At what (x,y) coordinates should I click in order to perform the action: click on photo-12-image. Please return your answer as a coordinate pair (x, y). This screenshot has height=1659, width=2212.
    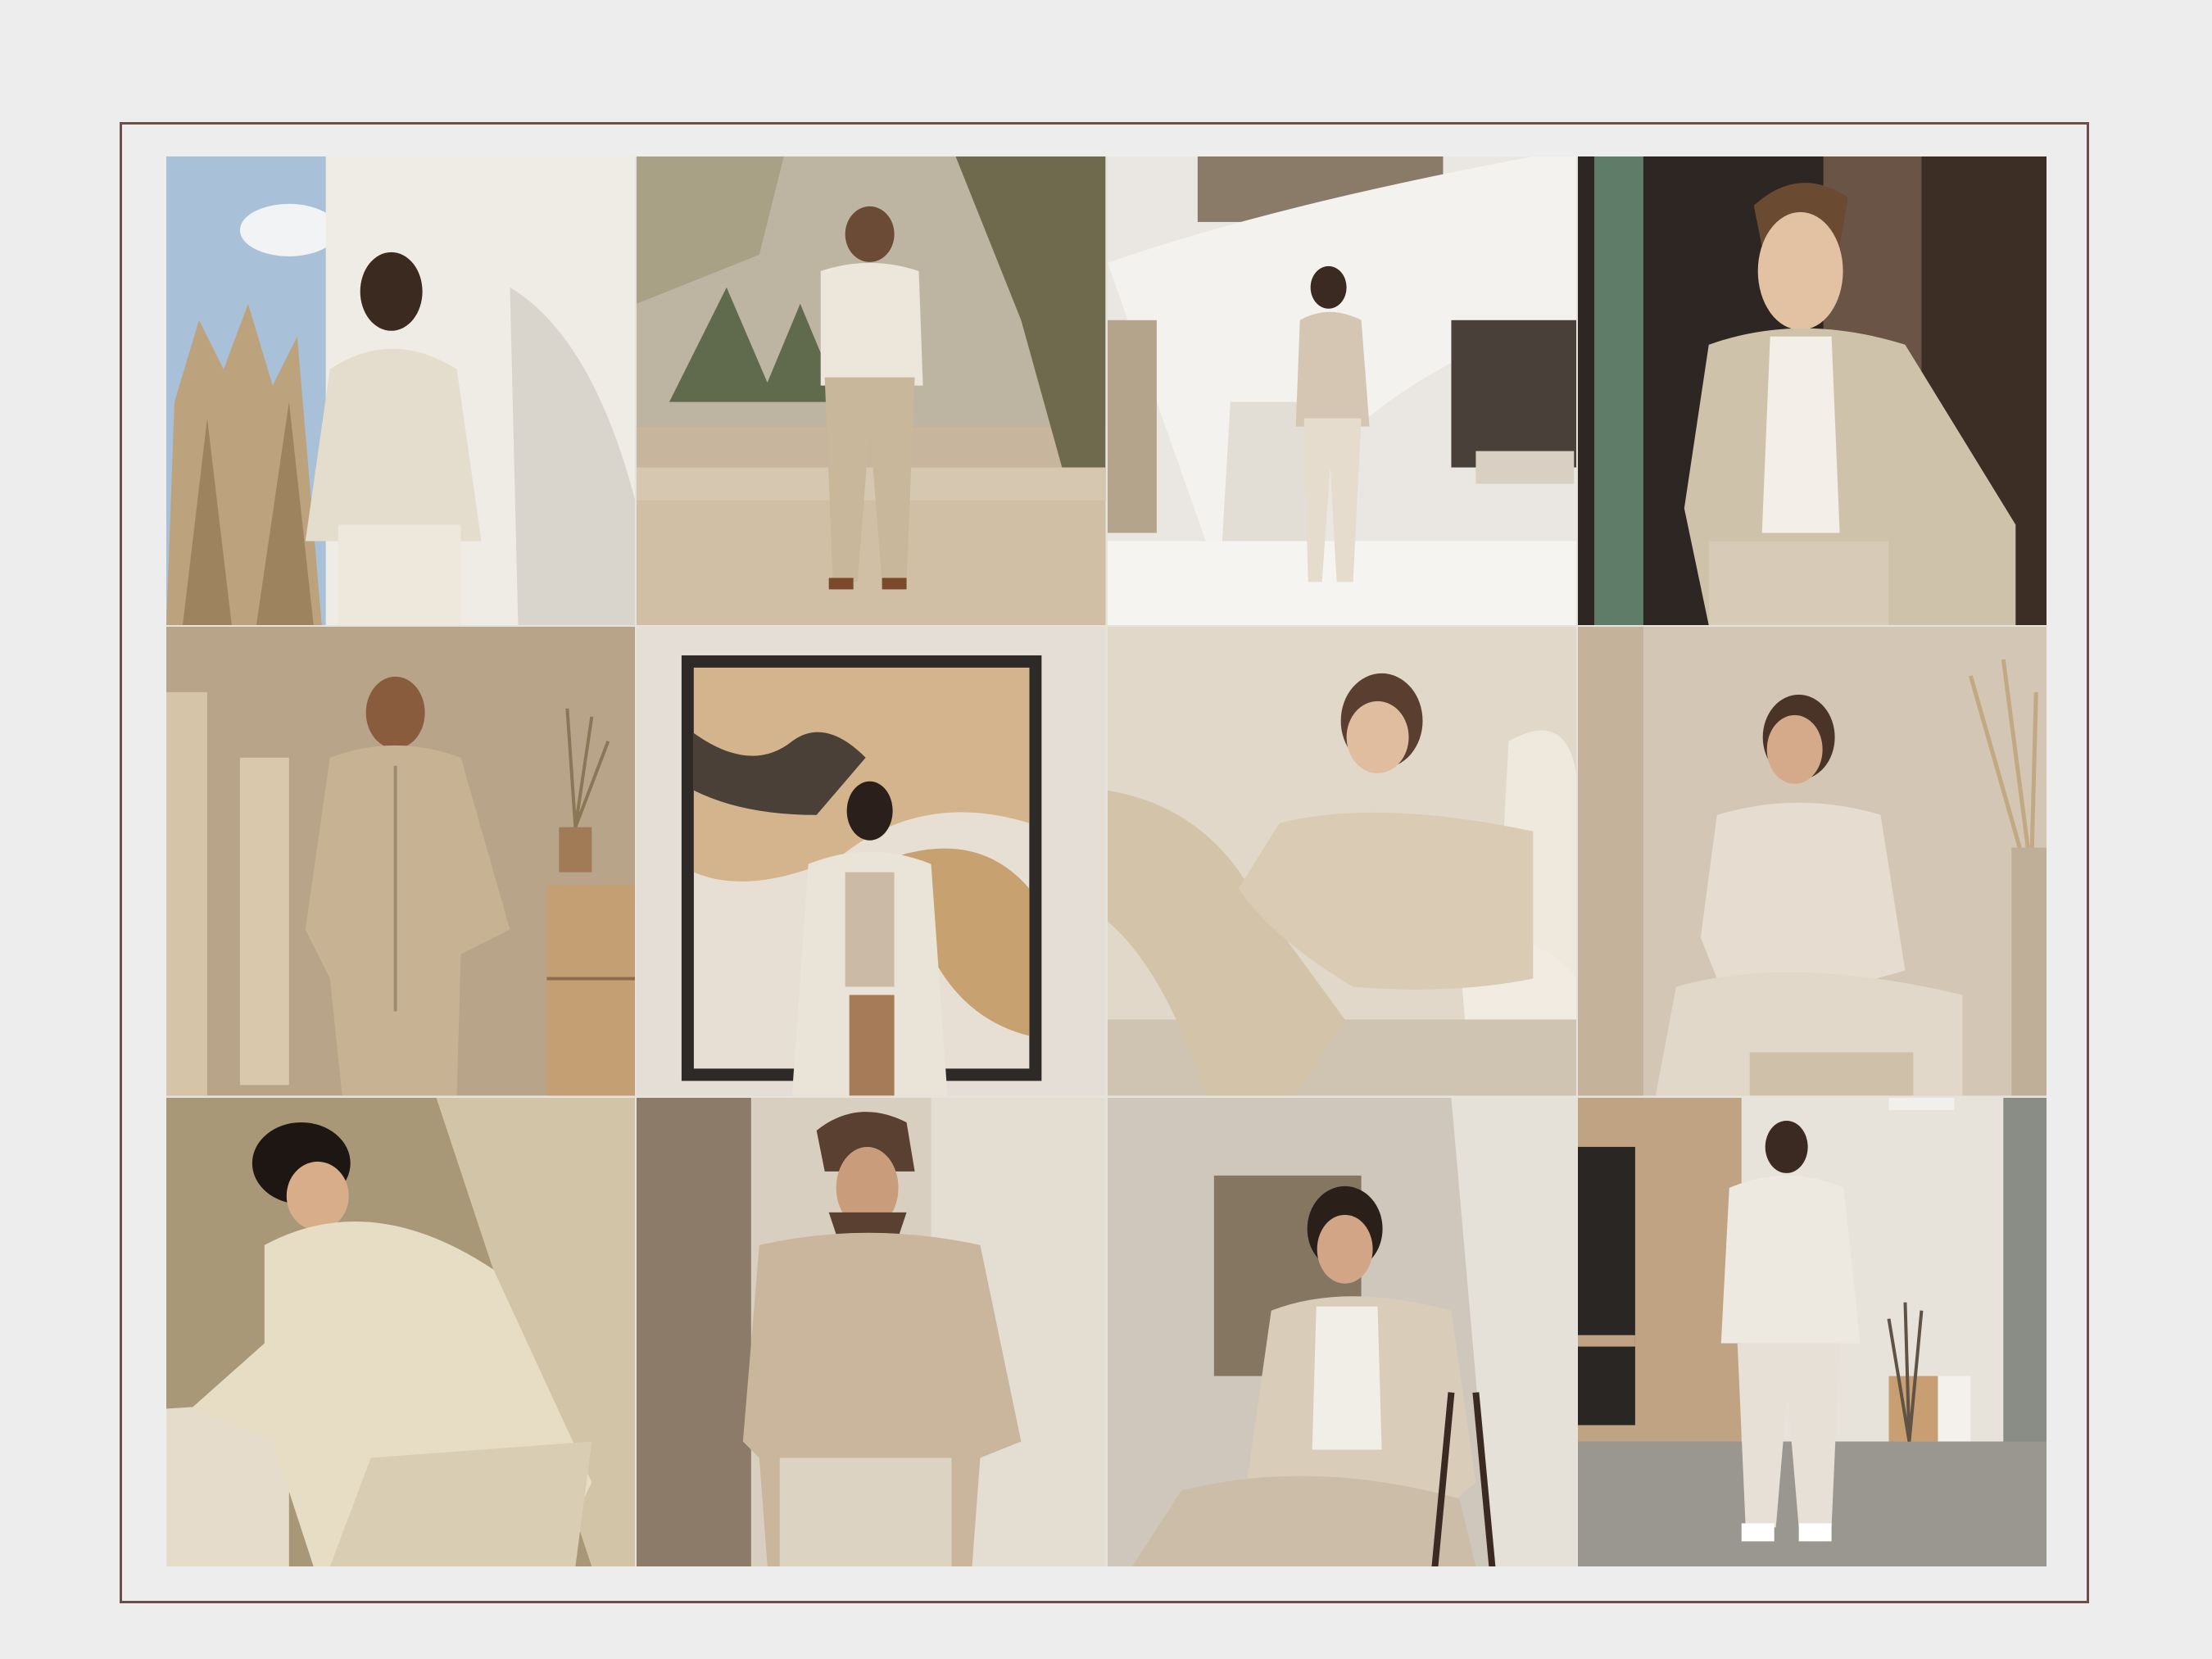
    Looking at the image, I should click on (1812, 1331).